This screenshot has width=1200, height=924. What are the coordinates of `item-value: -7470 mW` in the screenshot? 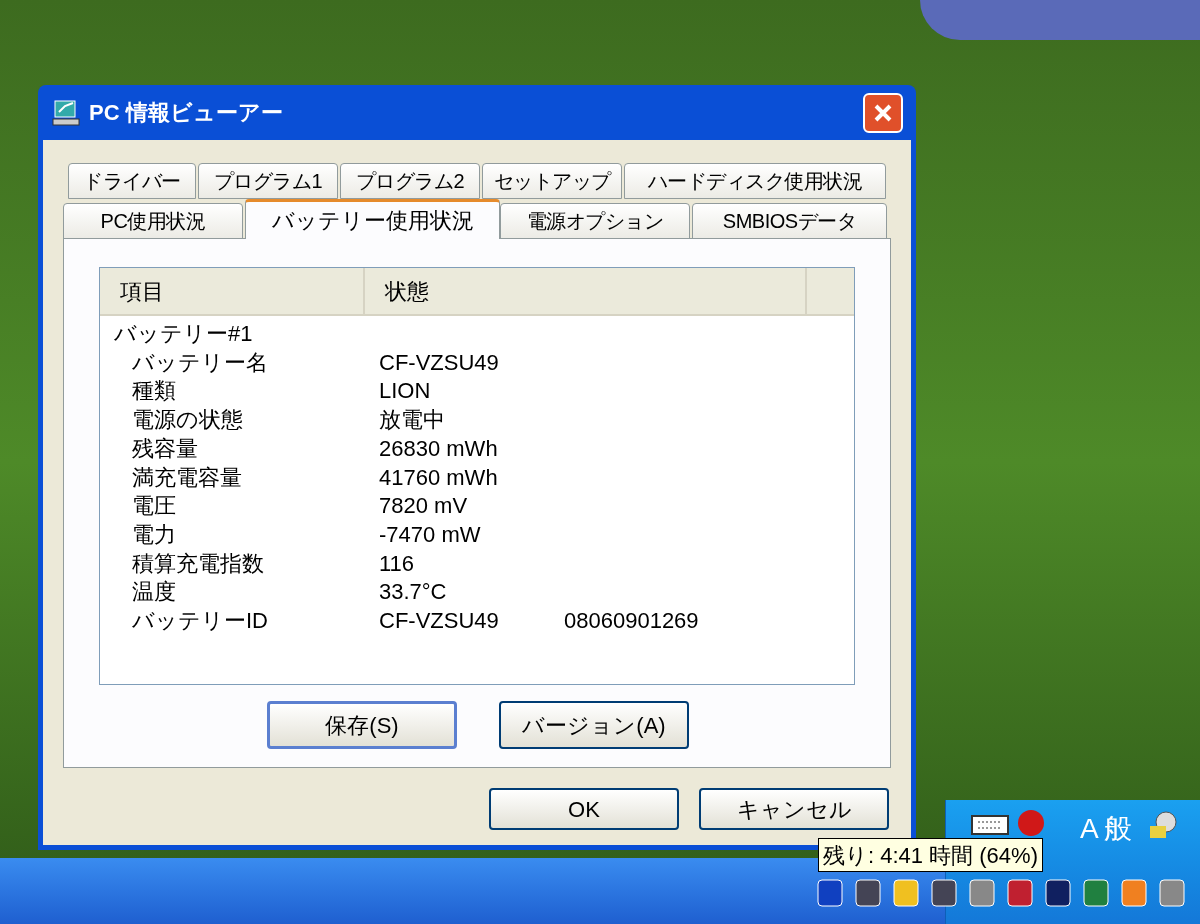 It's located at (430, 534).